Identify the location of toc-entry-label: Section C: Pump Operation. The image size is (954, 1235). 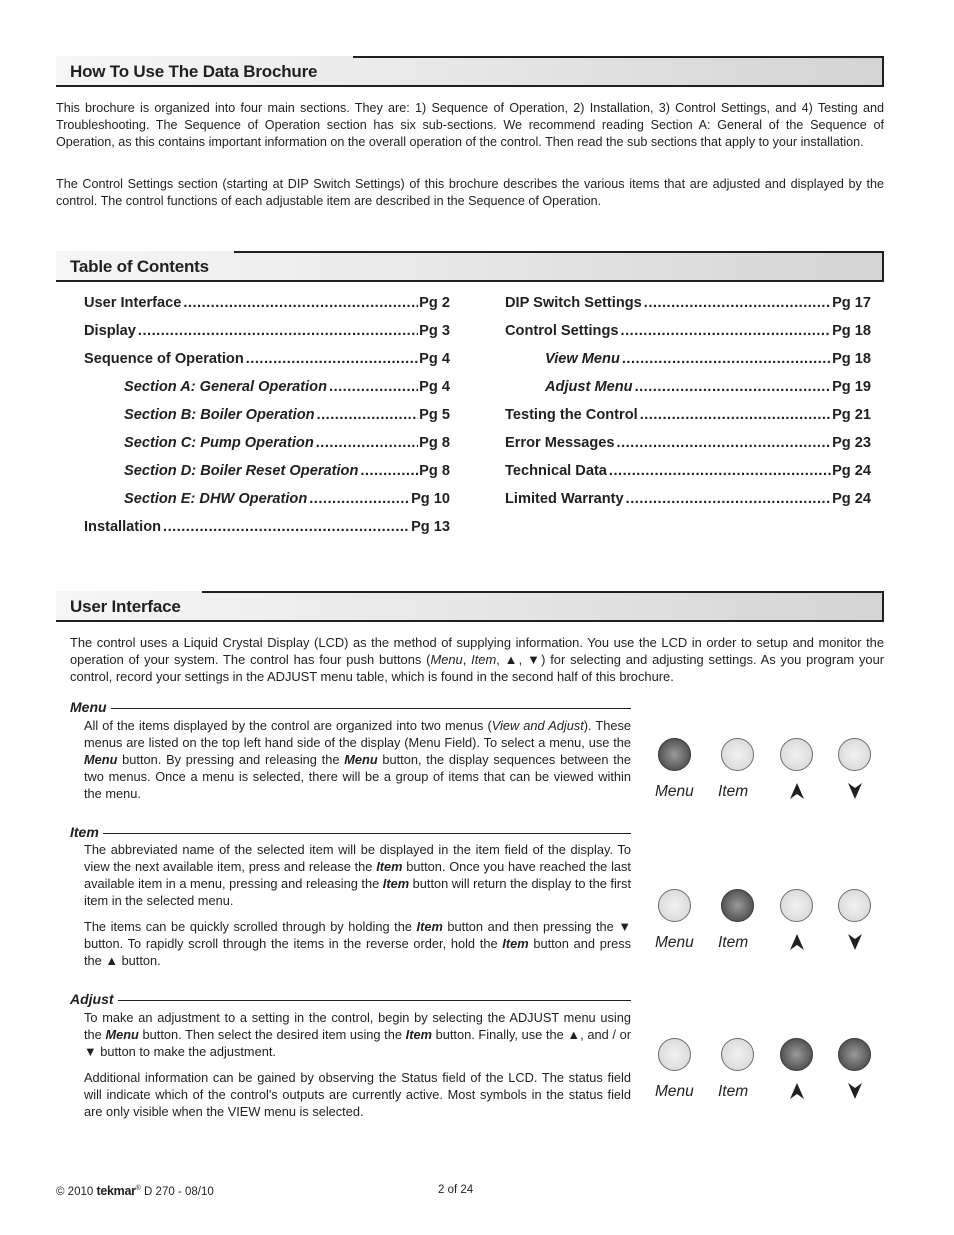
(220, 443).